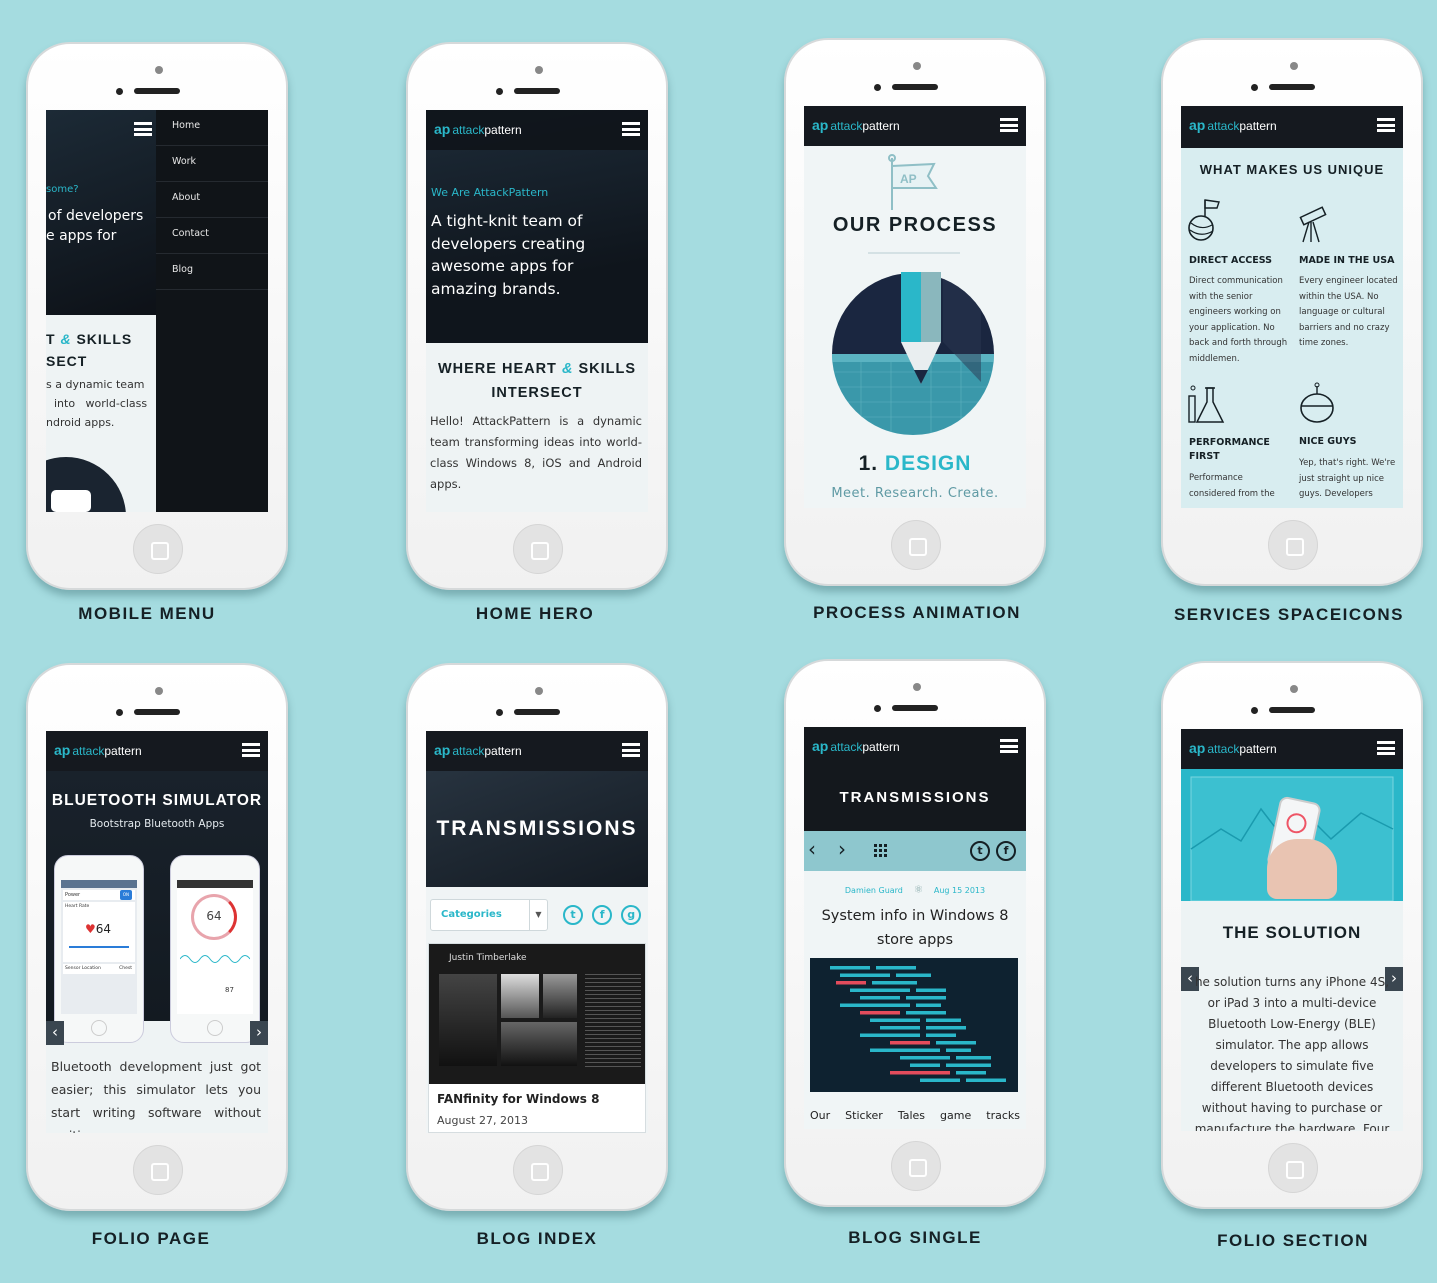 The image size is (1437, 1283). Describe the element at coordinates (489, 915) in the screenshot. I see `categories-dropdown: Categories ▼` at that location.